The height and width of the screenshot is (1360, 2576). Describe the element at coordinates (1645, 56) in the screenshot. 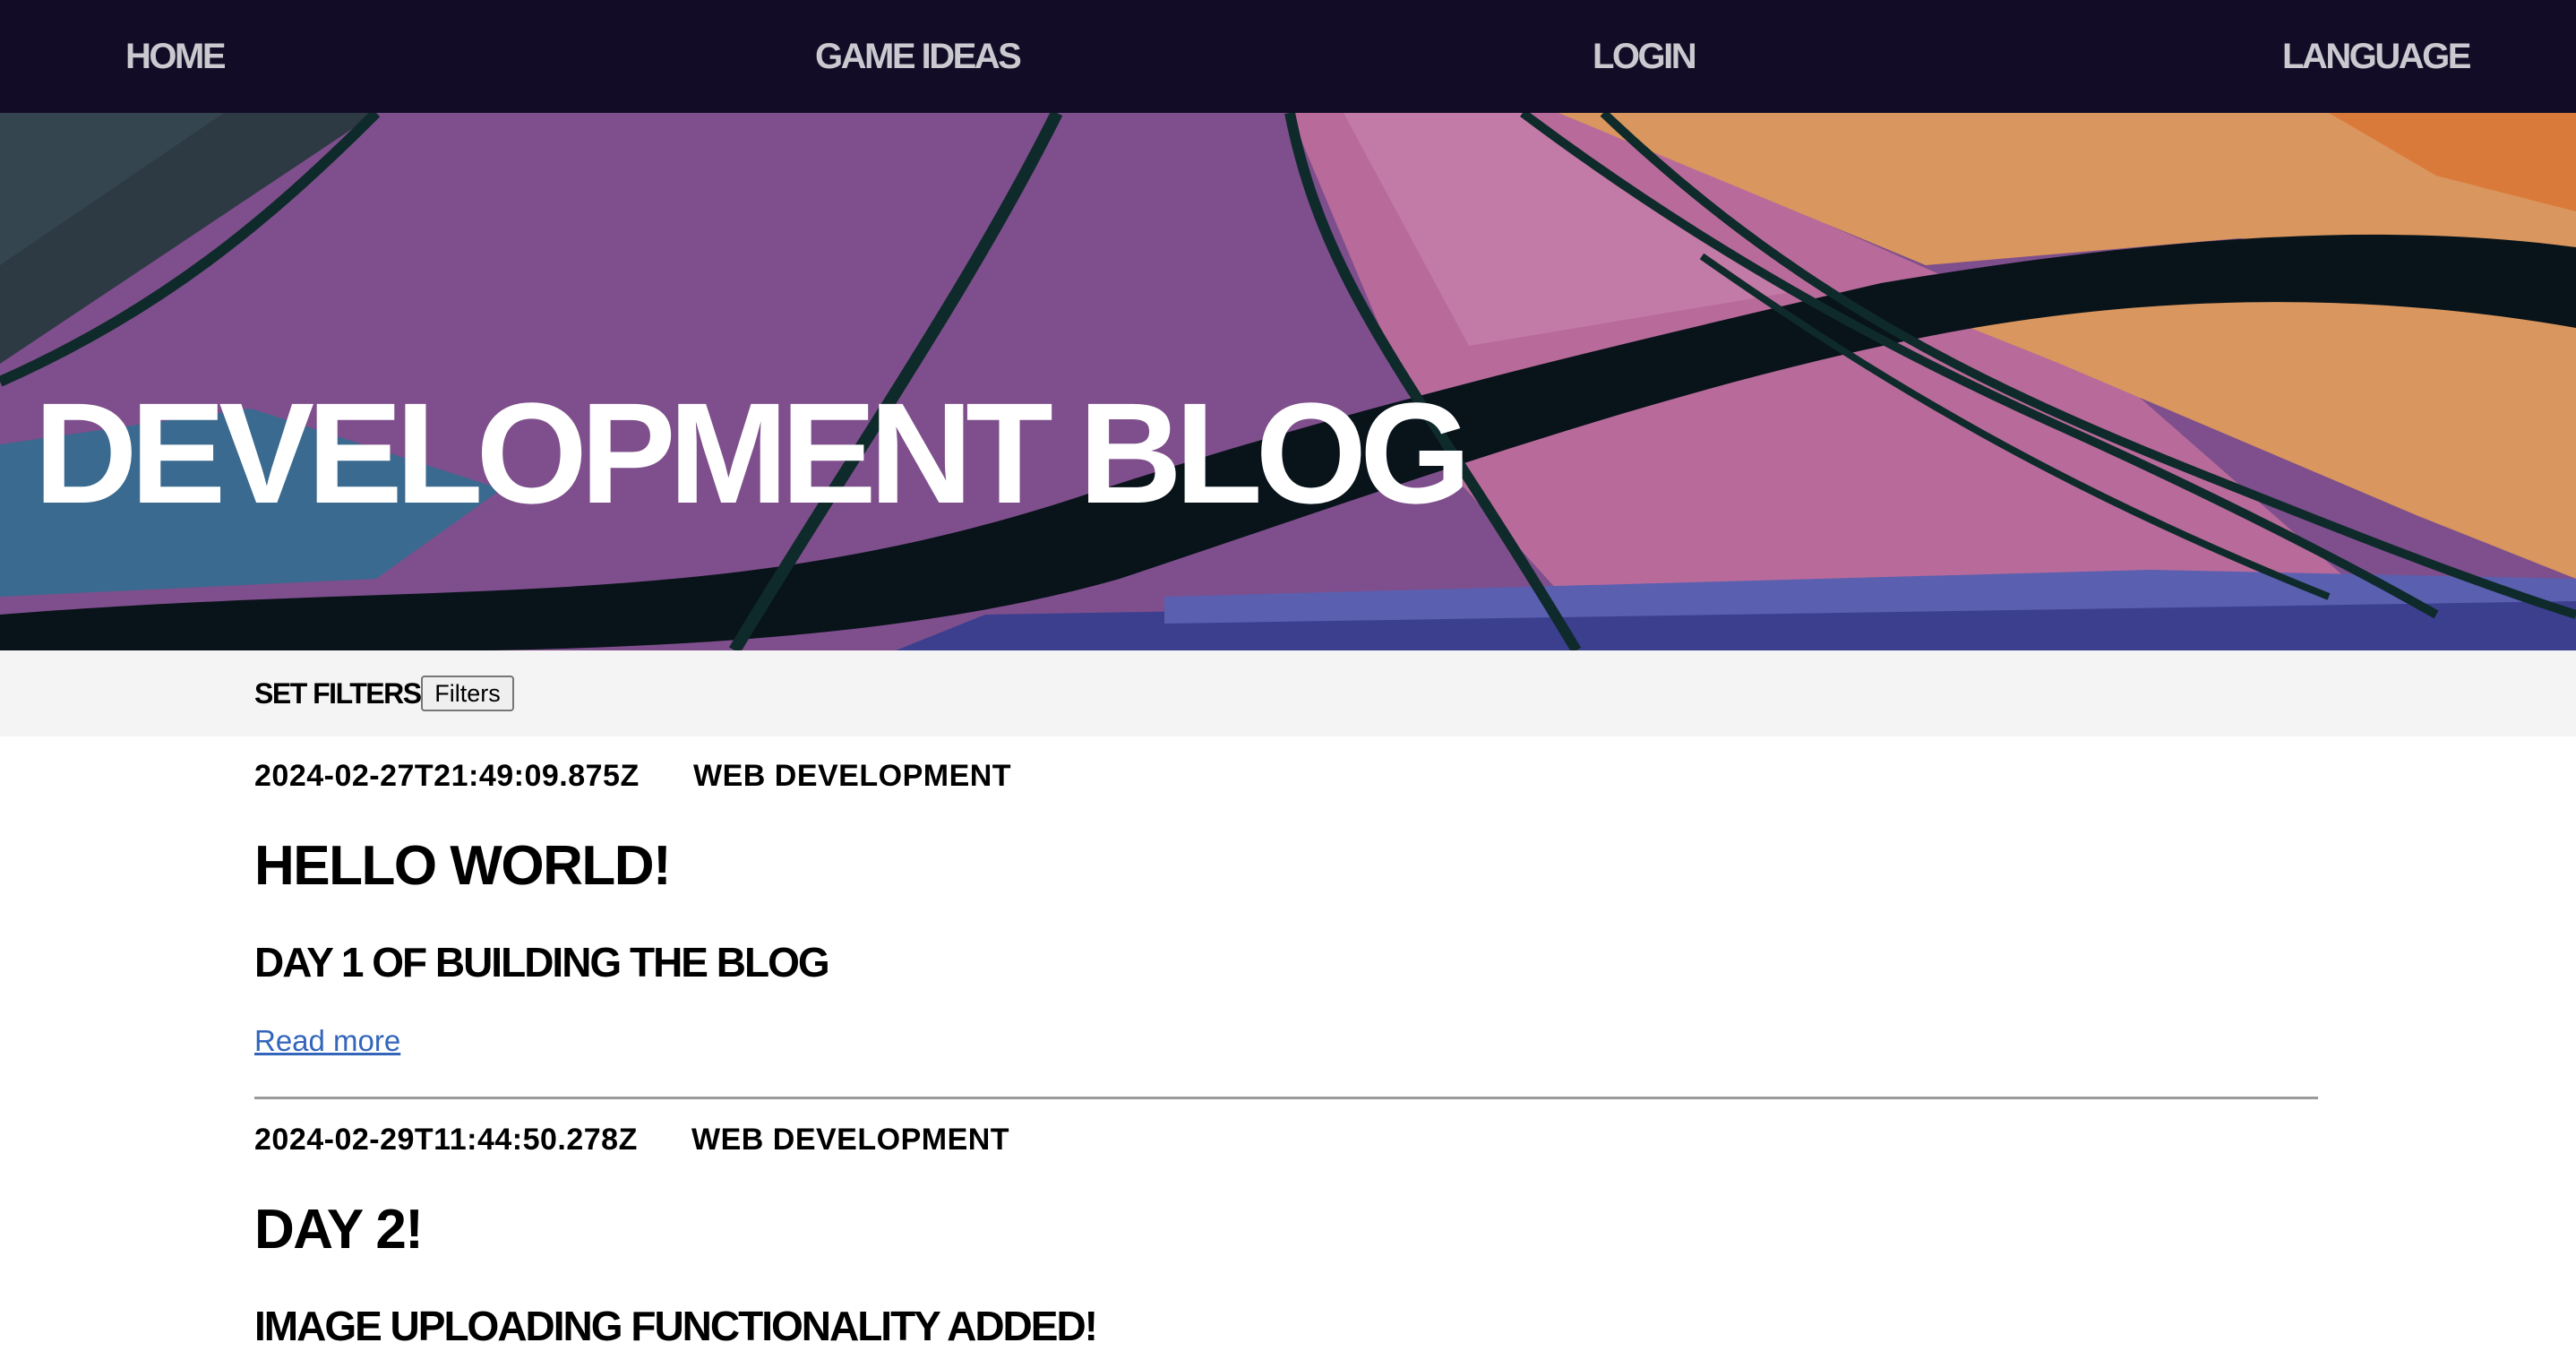

I see `nav-login-link: LOGIN` at that location.